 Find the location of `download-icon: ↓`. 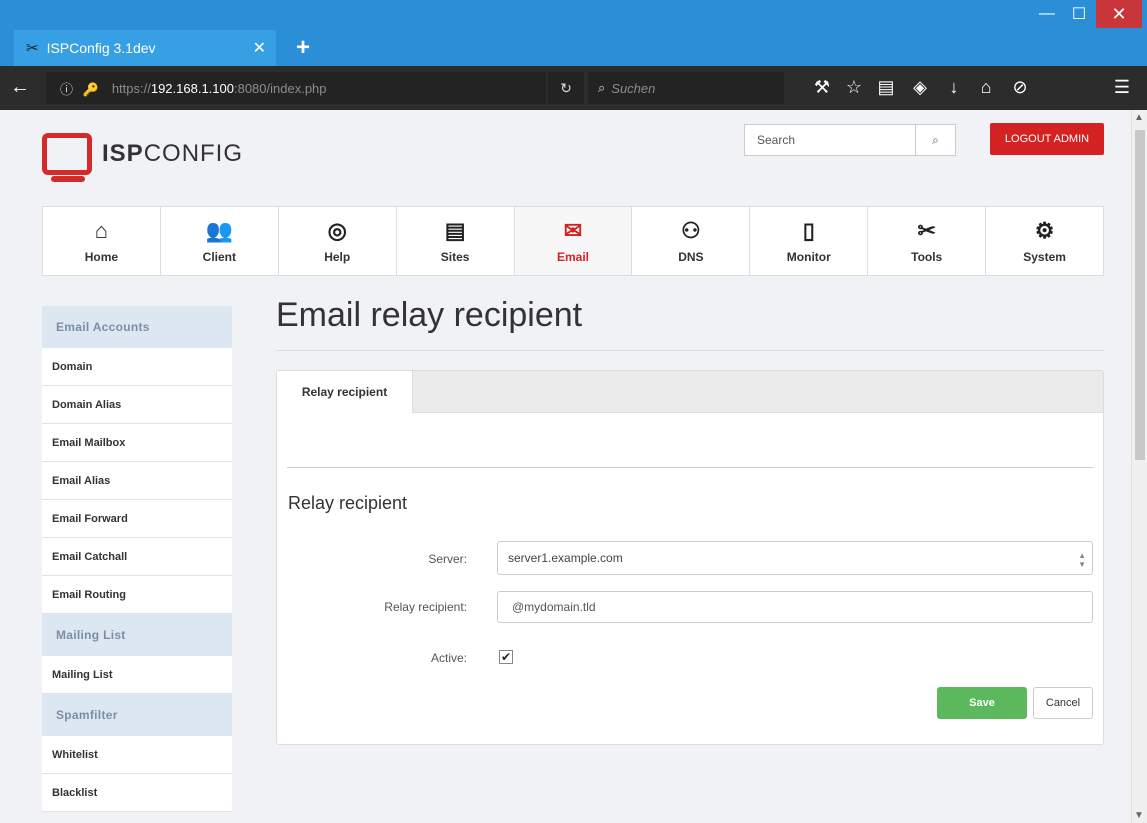

download-icon: ↓ is located at coordinates (954, 87).